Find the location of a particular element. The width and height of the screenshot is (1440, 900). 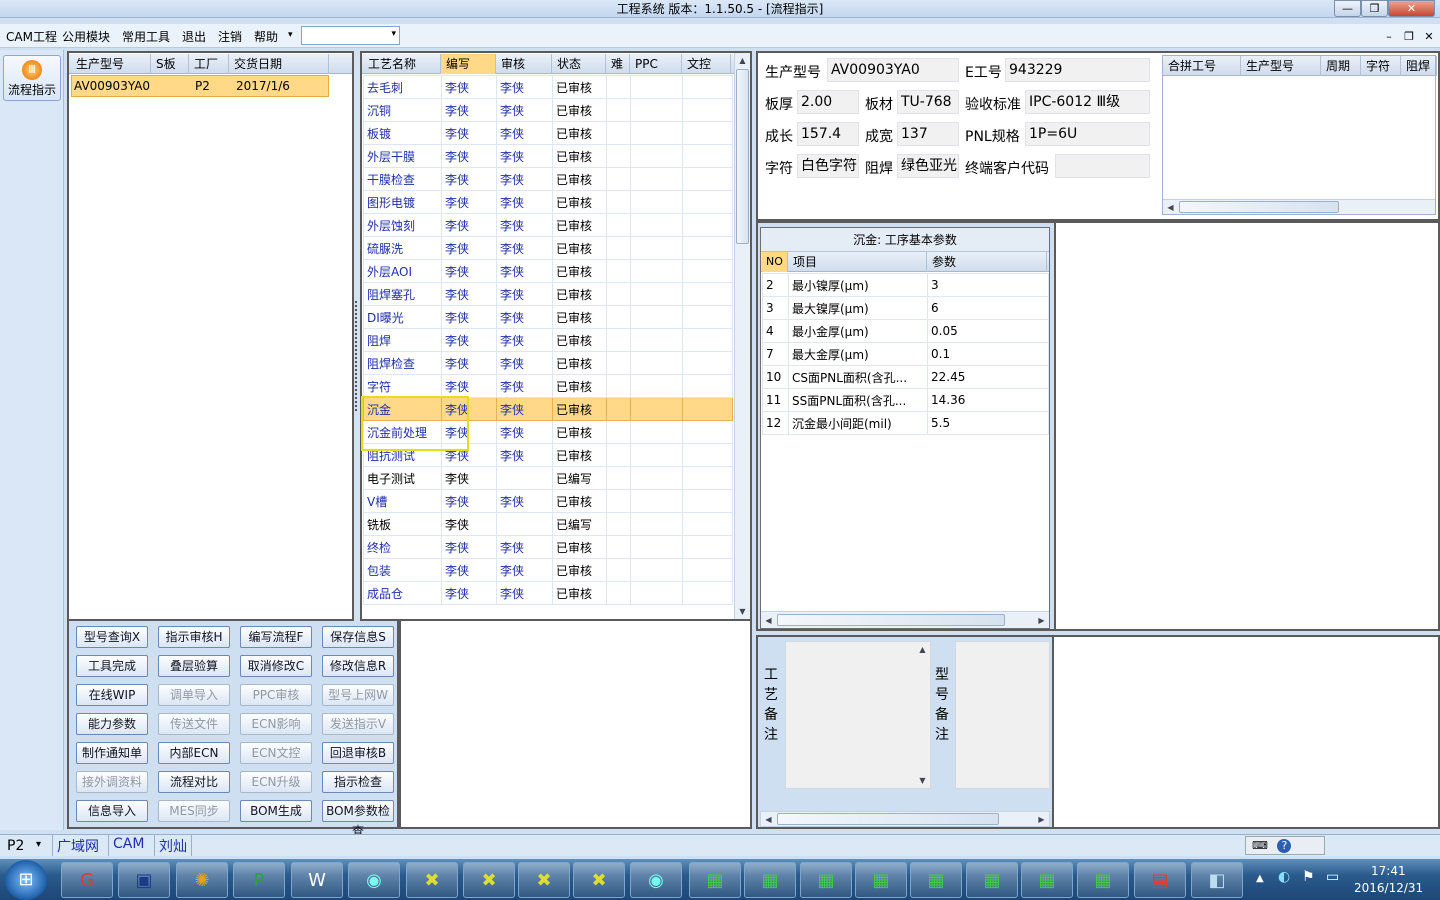

maximize-button: ❐ is located at coordinates (1374, 8).